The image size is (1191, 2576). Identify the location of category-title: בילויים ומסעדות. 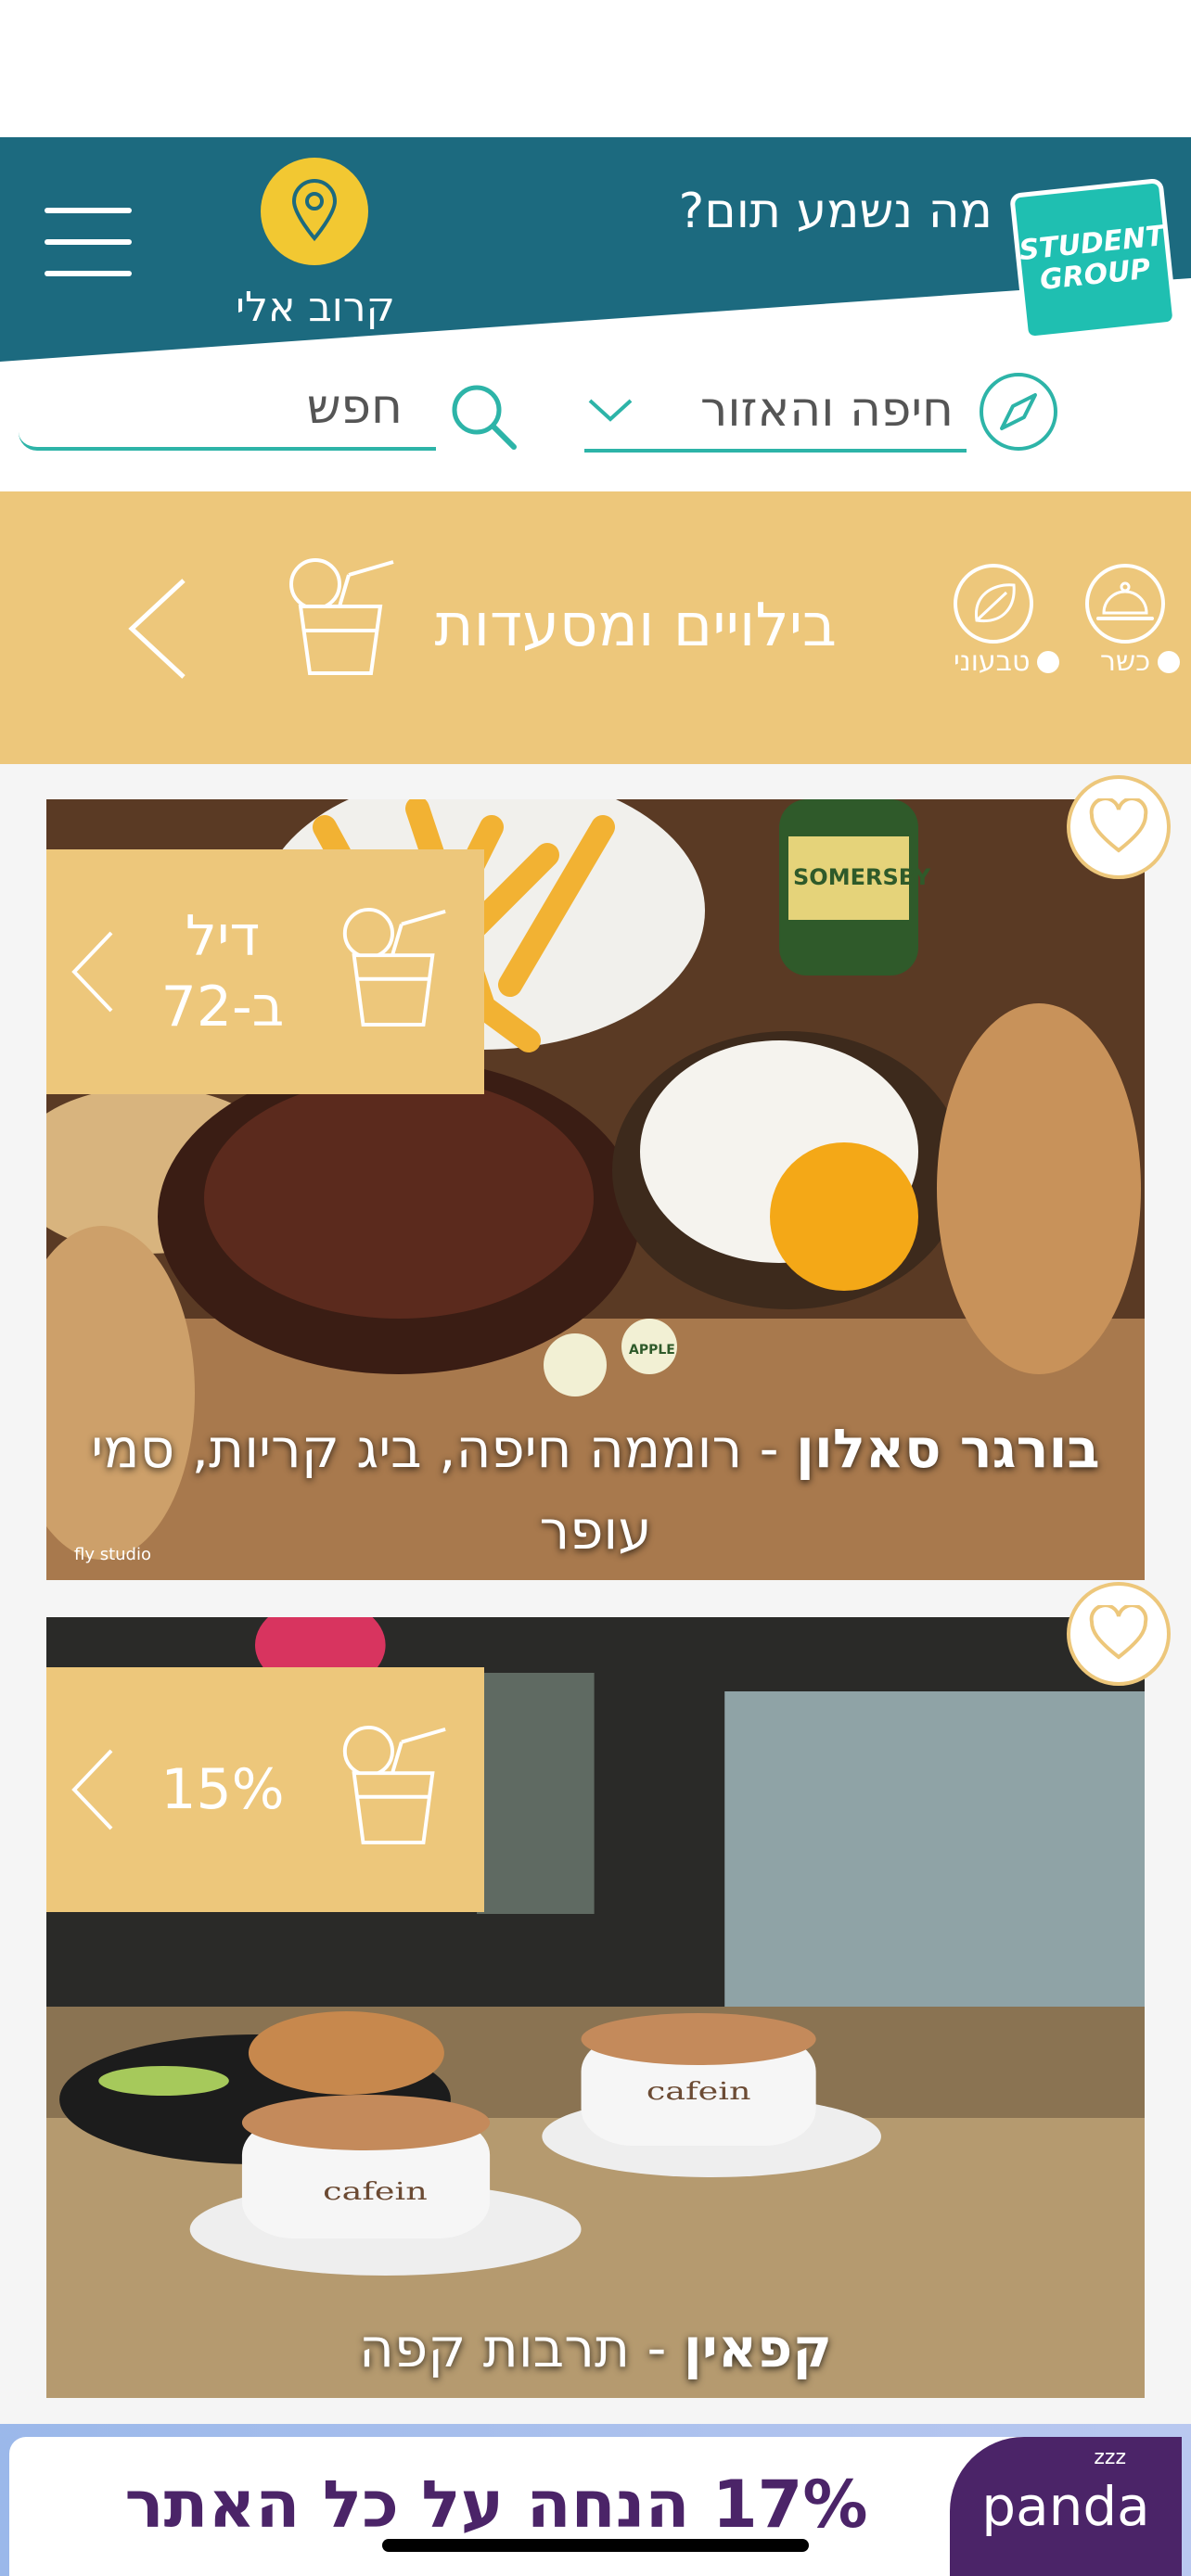
(636, 626).